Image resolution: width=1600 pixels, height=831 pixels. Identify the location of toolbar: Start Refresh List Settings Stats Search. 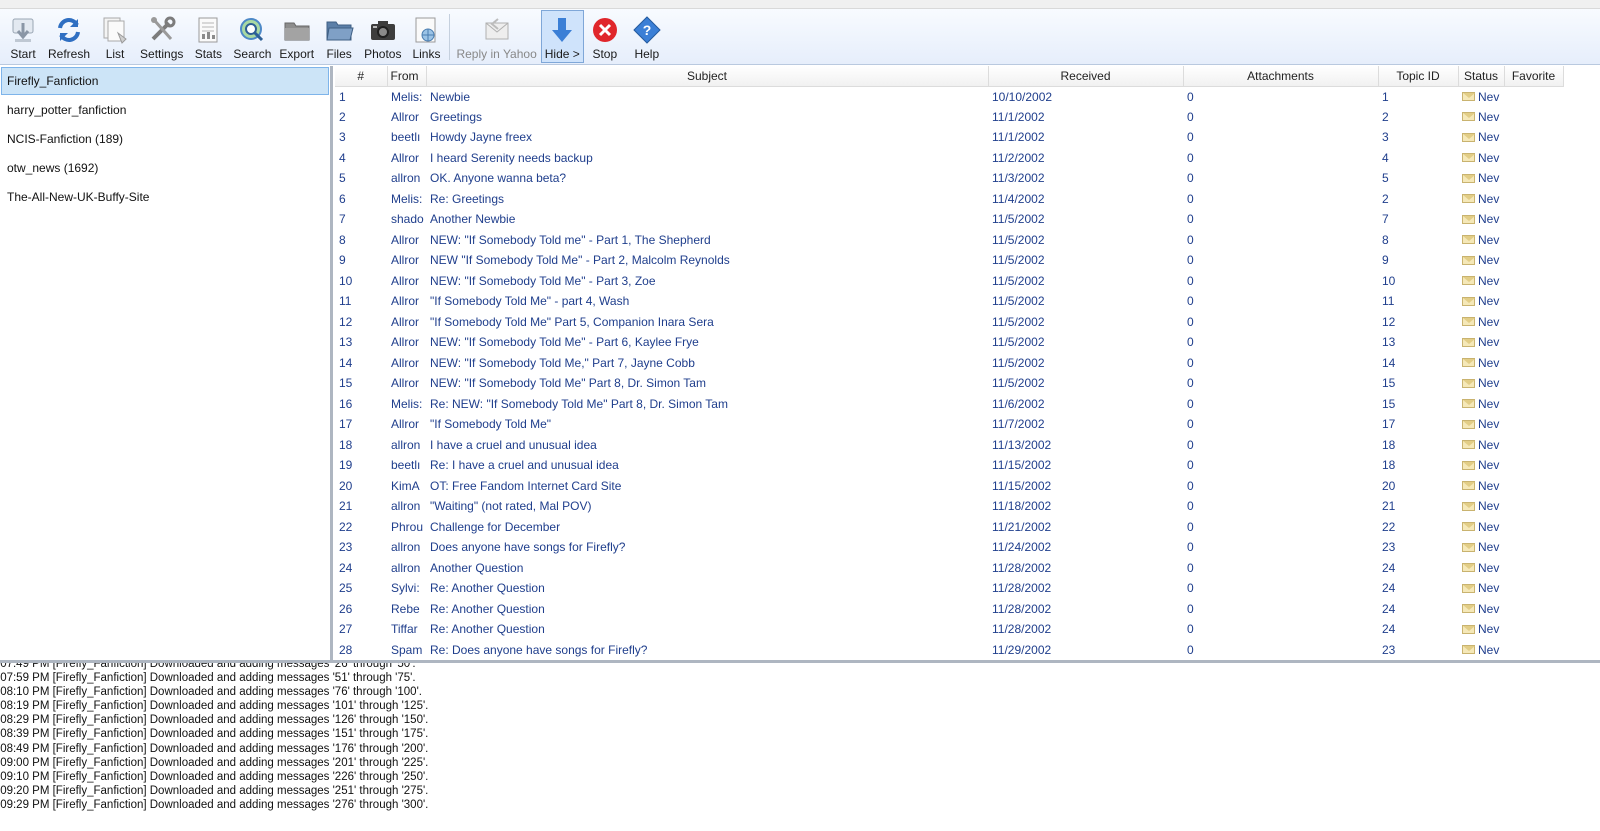
(800, 37).